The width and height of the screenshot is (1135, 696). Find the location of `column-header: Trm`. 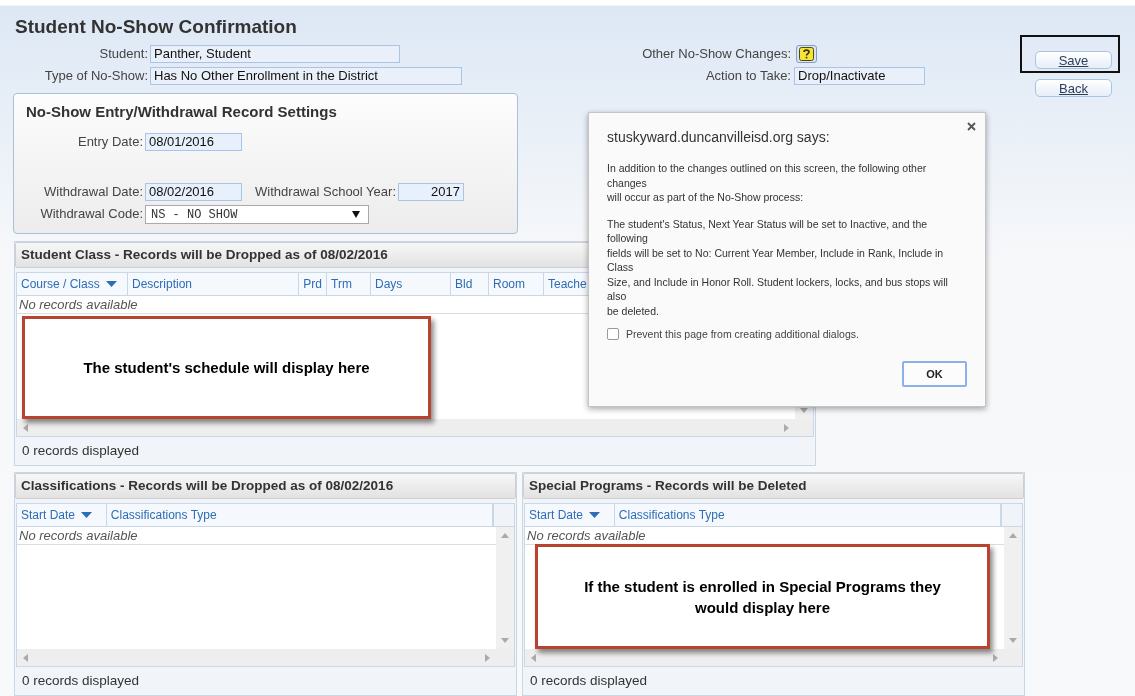

column-header: Trm is located at coordinates (349, 284).